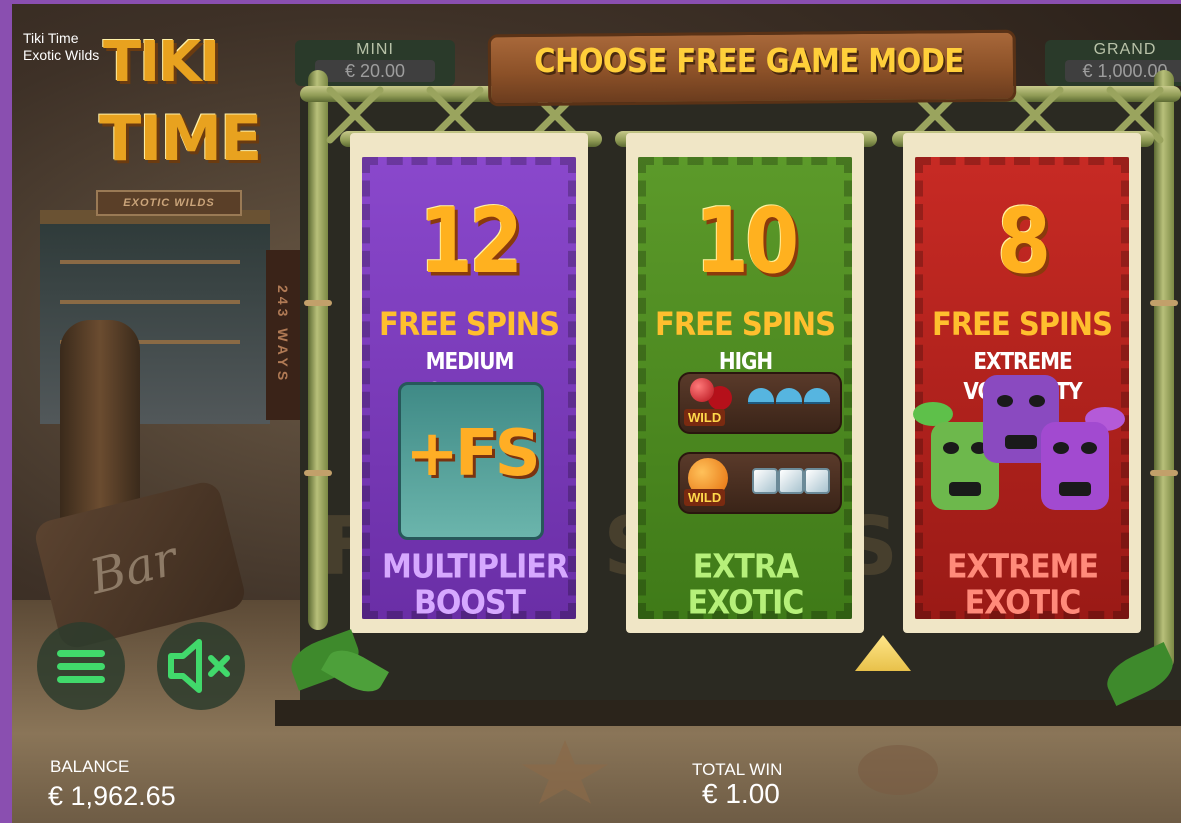  Describe the element at coordinates (746, 585) in the screenshot. I see `mode-feature: EXTRA EXOTIC` at that location.